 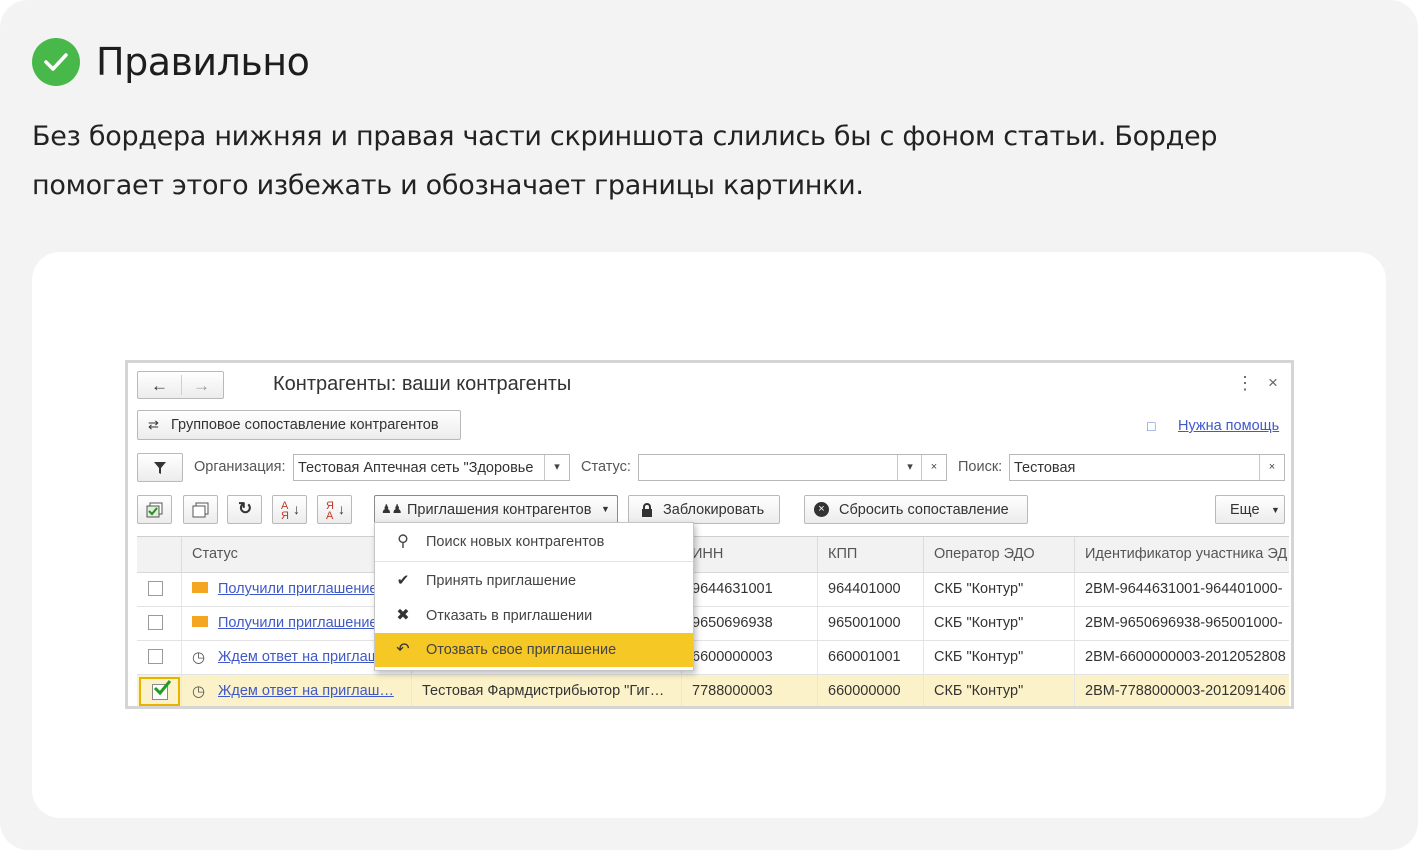 I want to click on select-all-button, so click(x=154, y=509).